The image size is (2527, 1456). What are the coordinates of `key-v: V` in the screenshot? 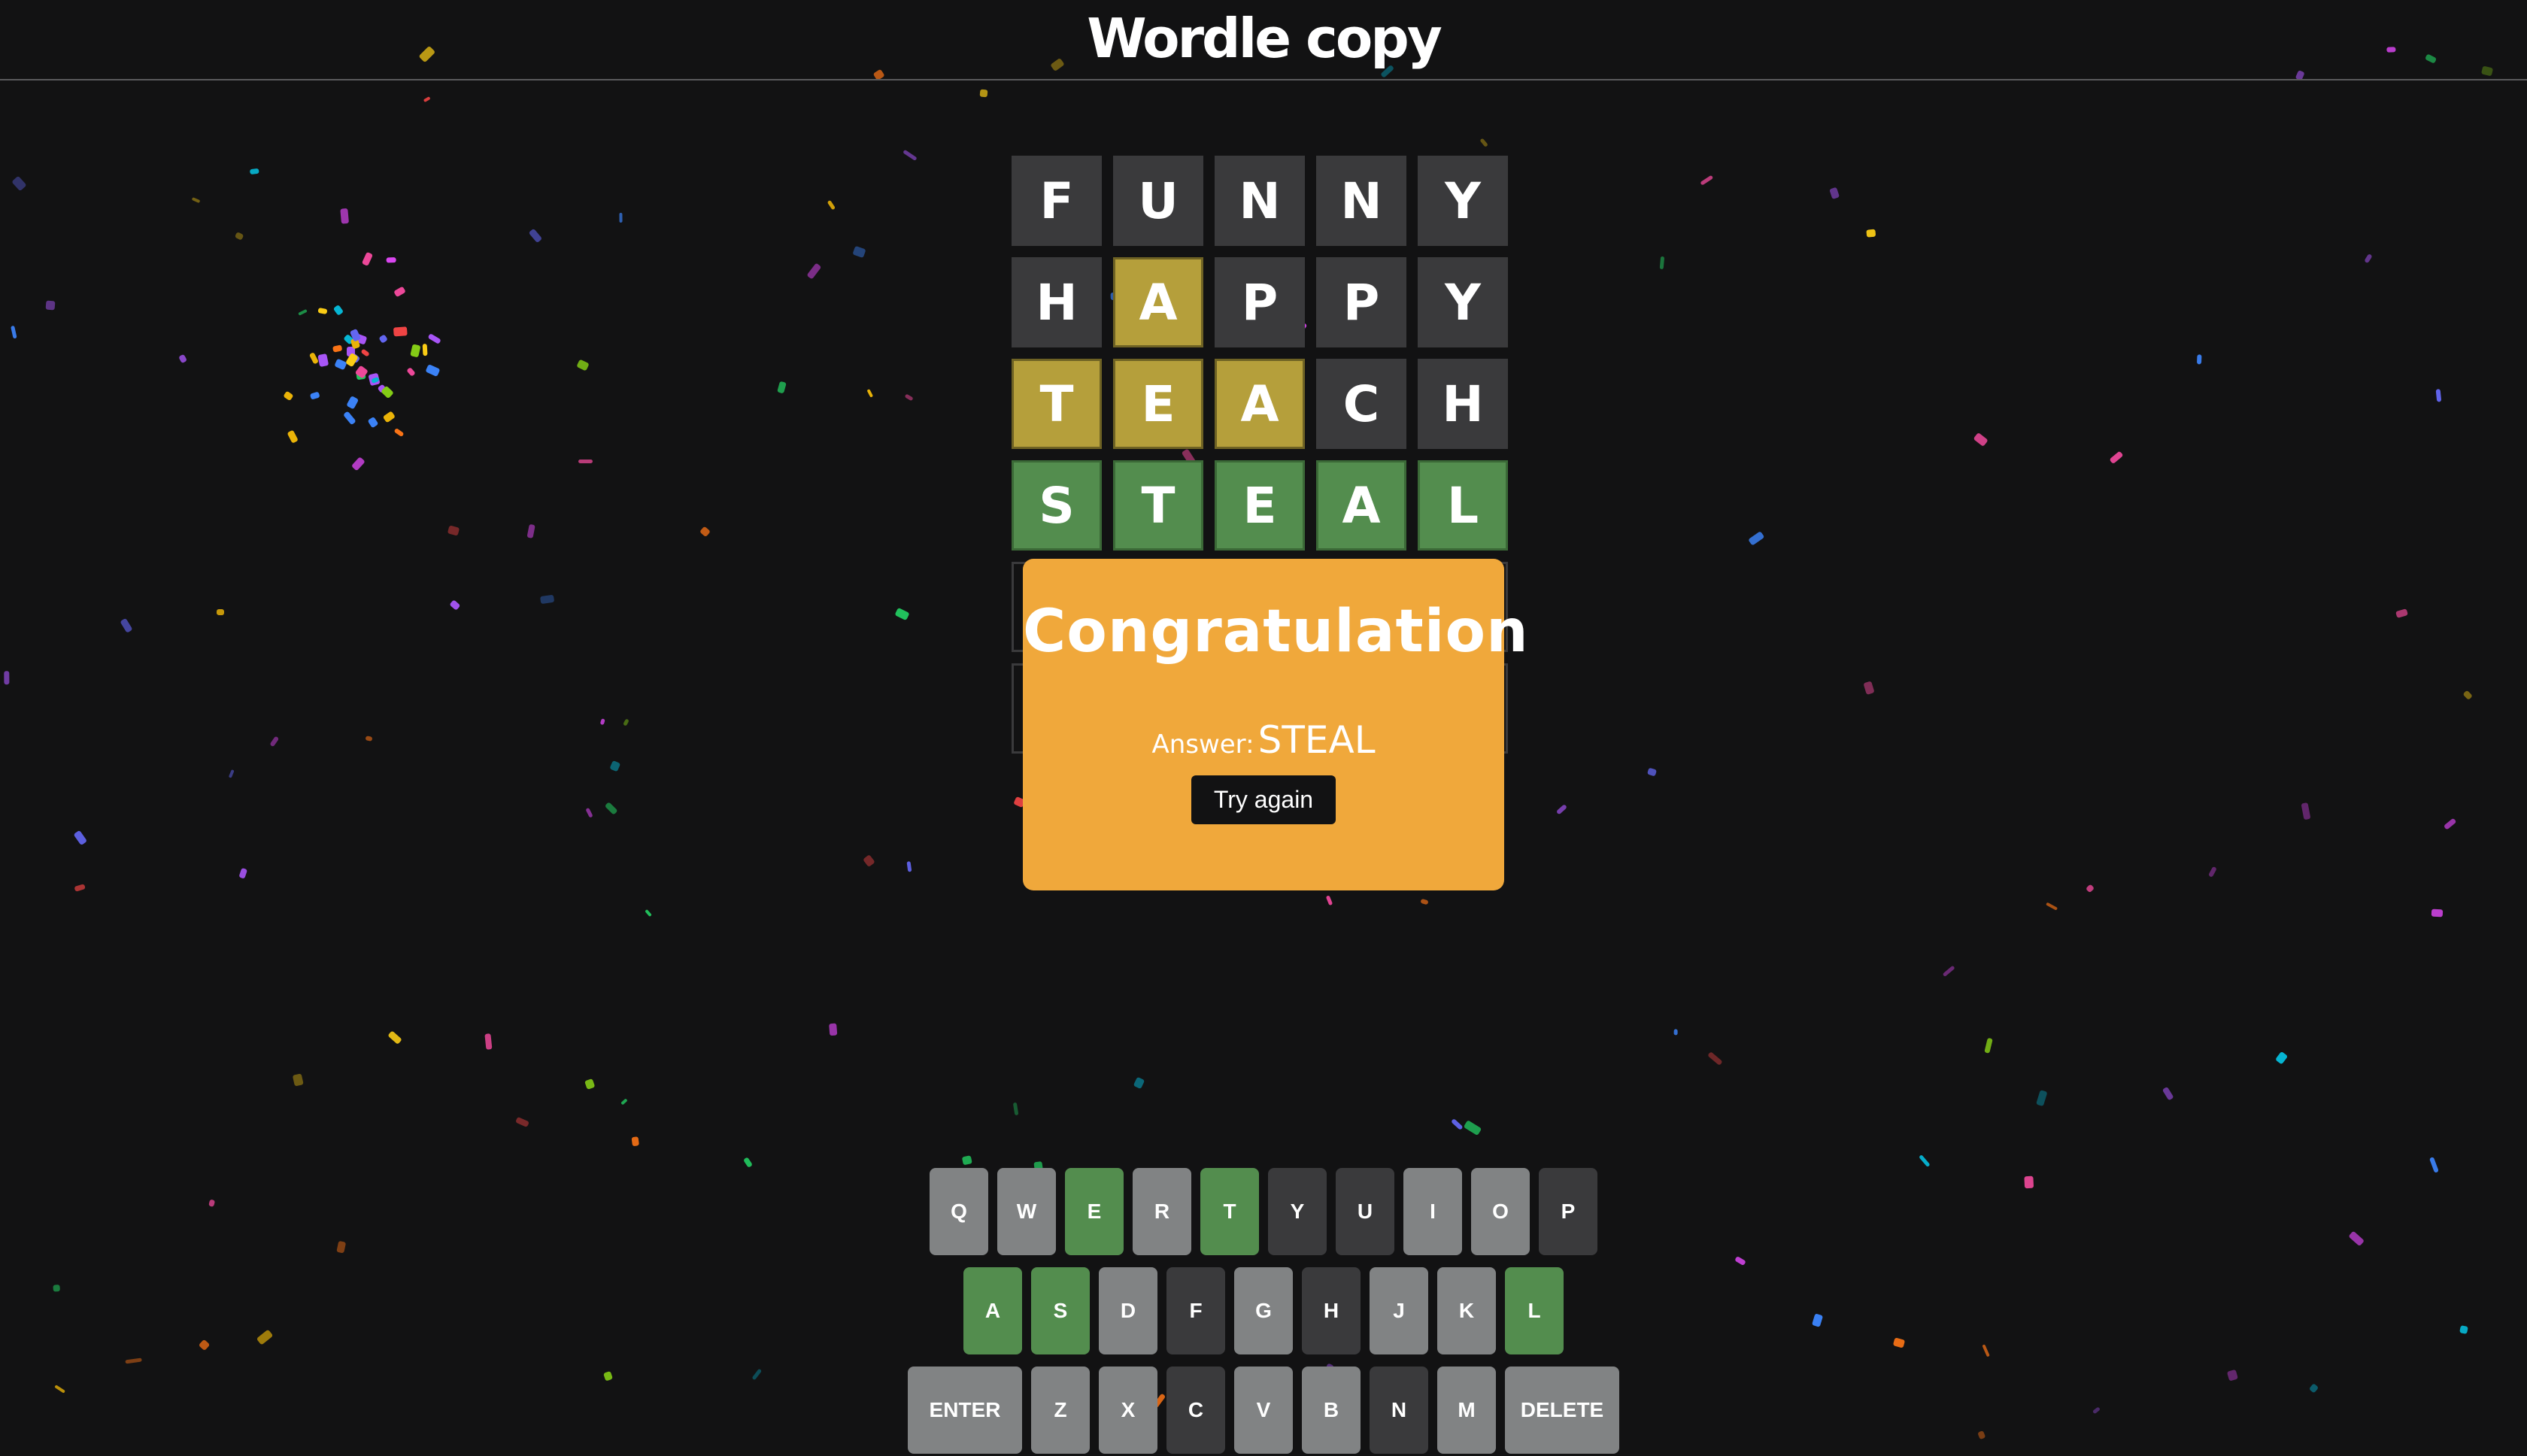 It's located at (1263, 1410).